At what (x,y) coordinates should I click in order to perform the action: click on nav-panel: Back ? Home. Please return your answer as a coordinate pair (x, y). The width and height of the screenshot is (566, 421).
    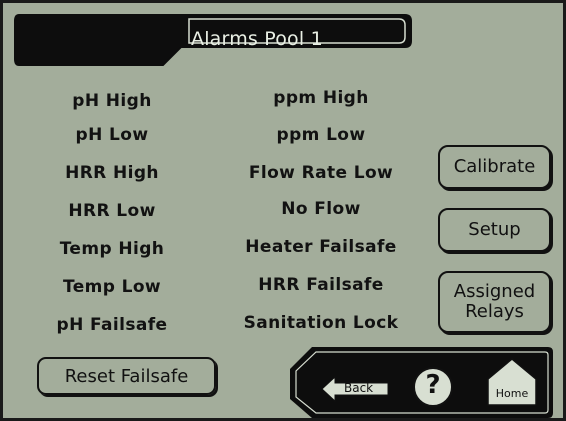
    Looking at the image, I should click on (421, 382).